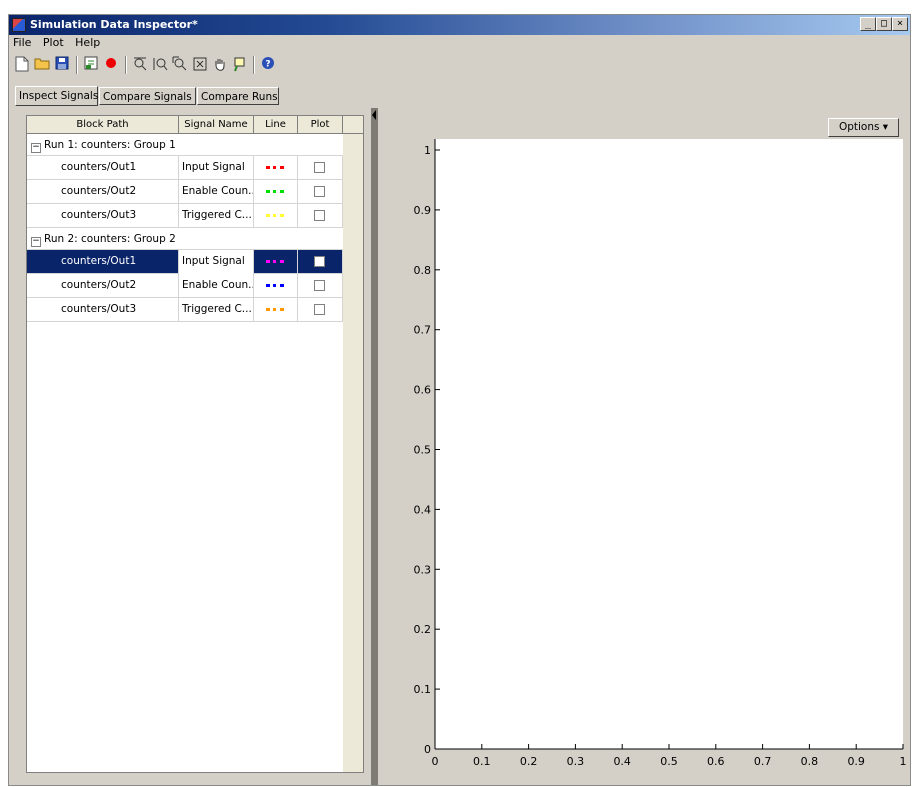  Describe the element at coordinates (716, 761) in the screenshot. I see `x-tick-label: 0.6` at that location.